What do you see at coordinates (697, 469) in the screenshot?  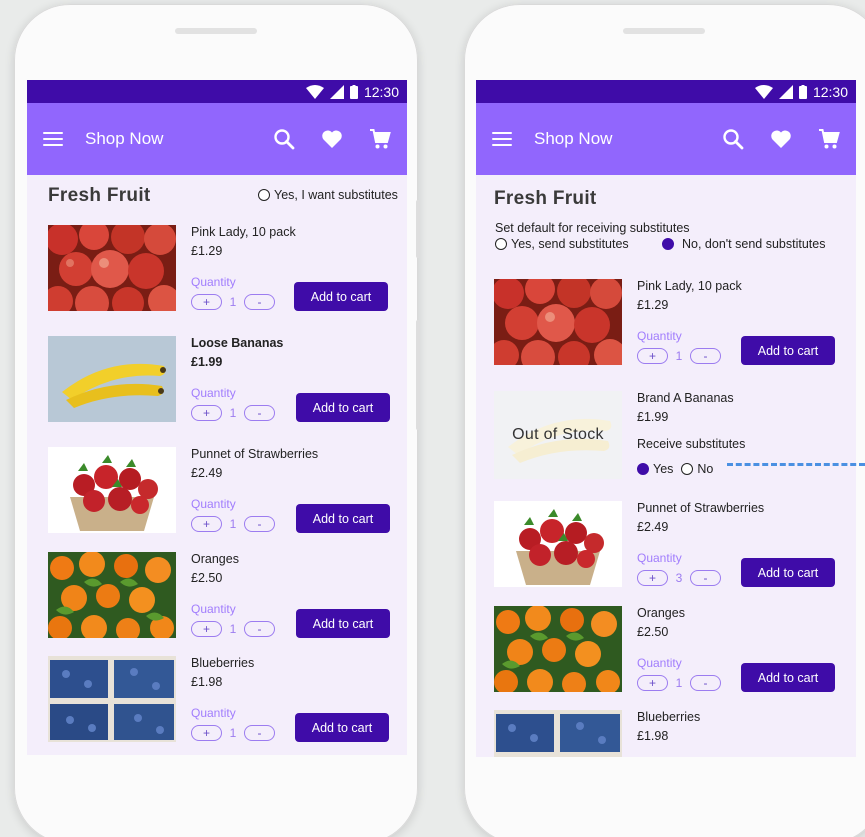 I see `receive-no-option: No` at bounding box center [697, 469].